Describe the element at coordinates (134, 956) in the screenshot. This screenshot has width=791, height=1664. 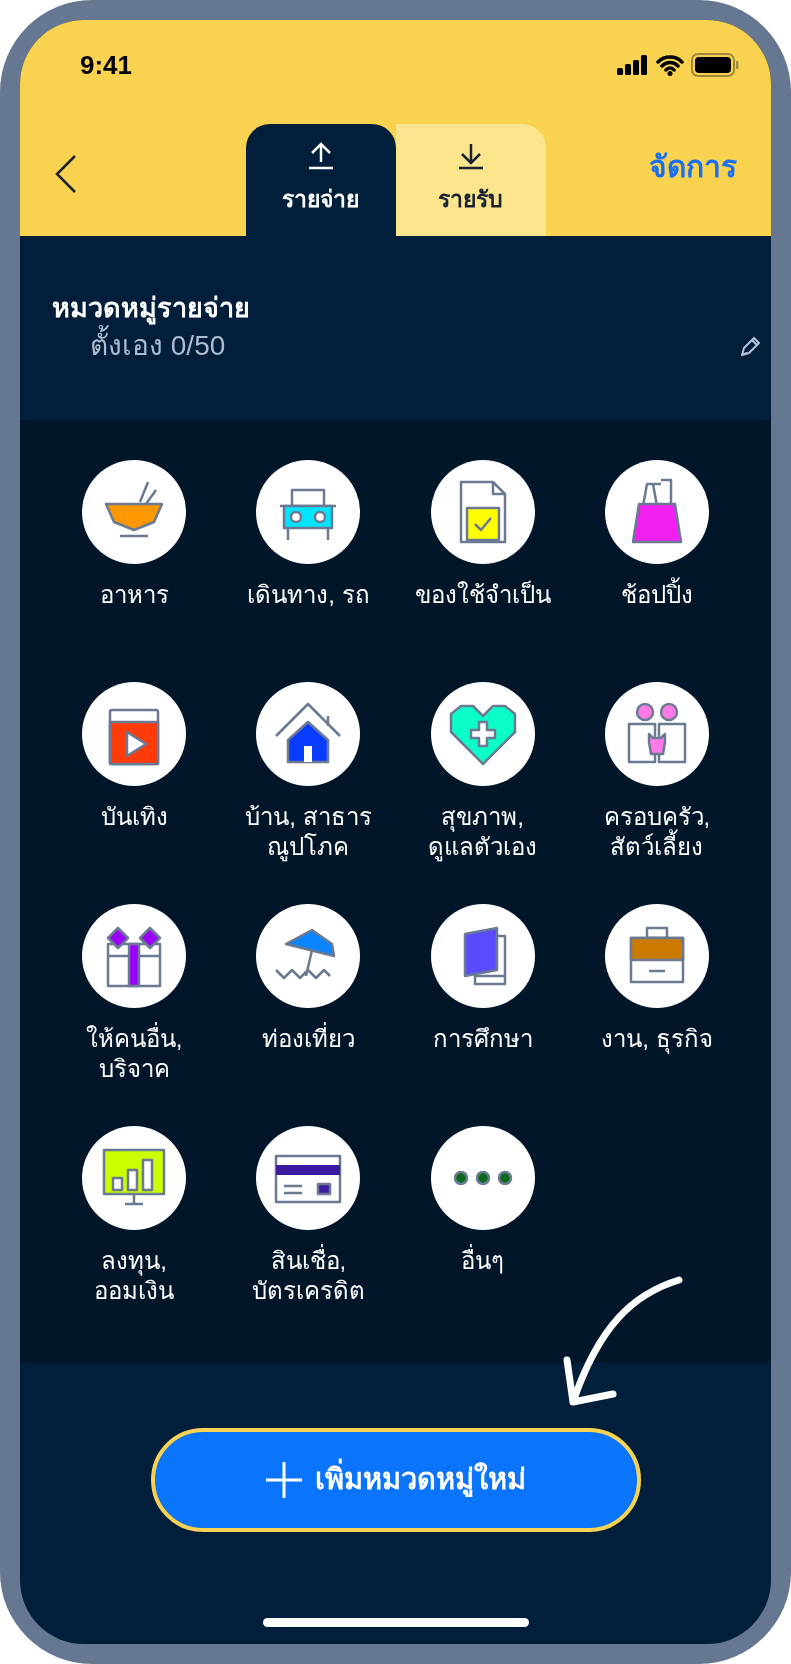
I see `gift-icon` at that location.